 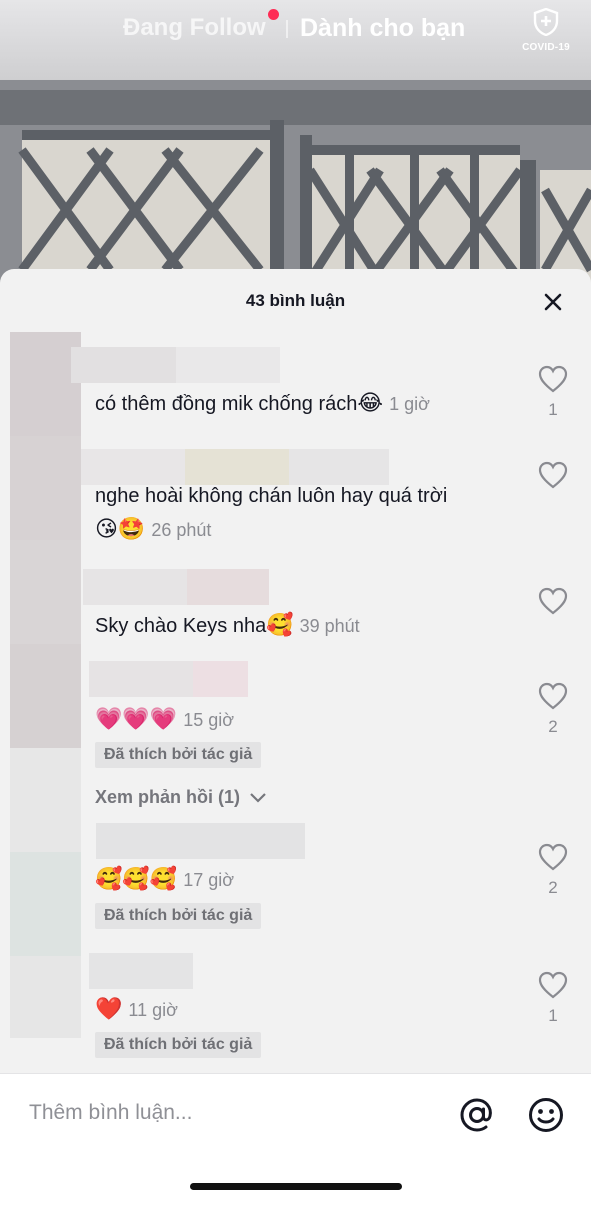 What do you see at coordinates (227, 625) in the screenshot?
I see `comment-text: Sky chào Keys nha🥰 39 phút` at bounding box center [227, 625].